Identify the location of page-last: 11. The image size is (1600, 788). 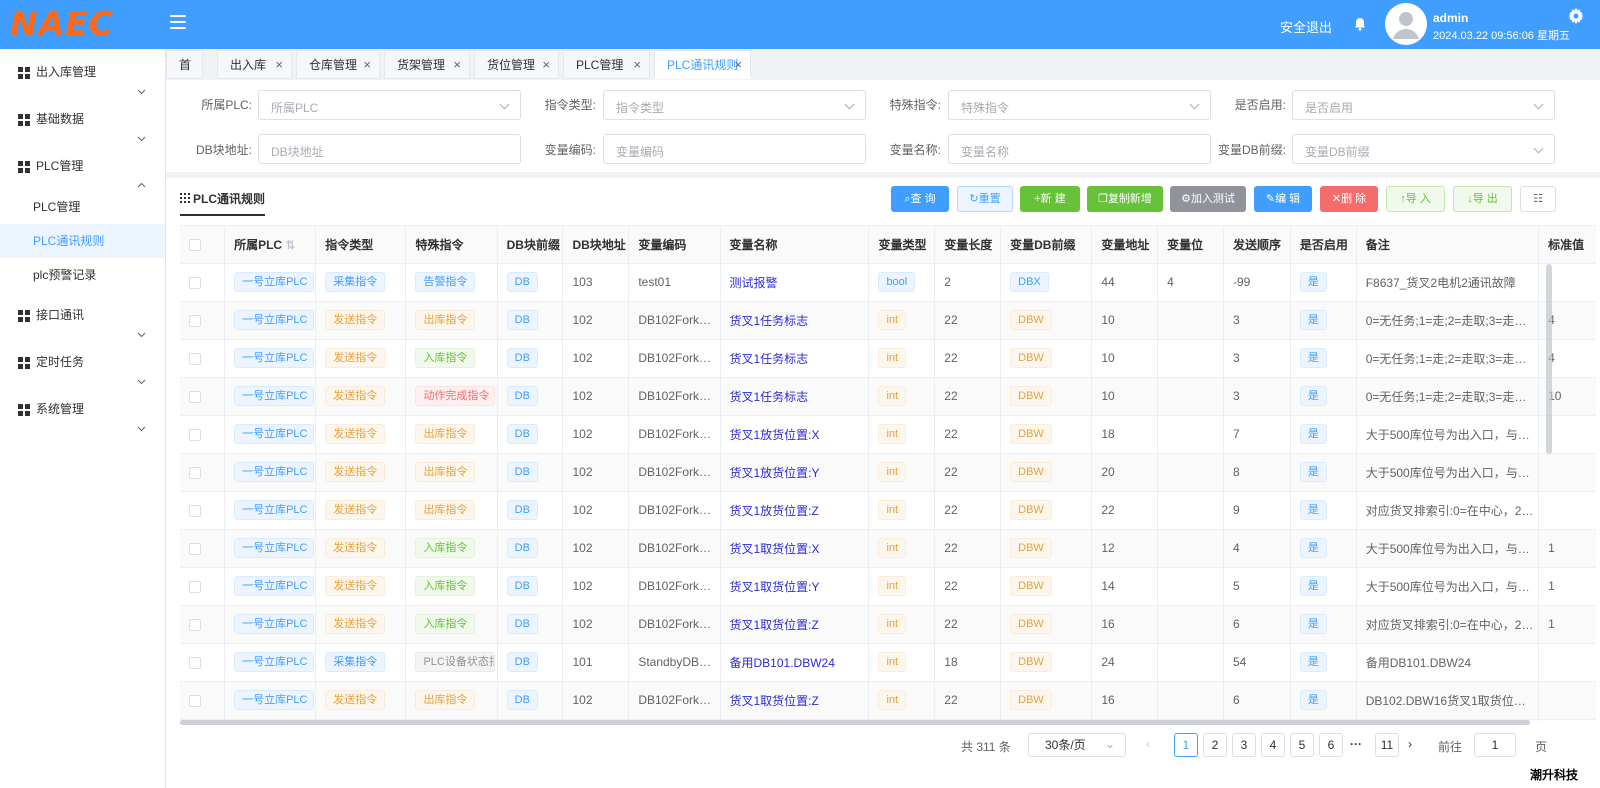
(1387, 745).